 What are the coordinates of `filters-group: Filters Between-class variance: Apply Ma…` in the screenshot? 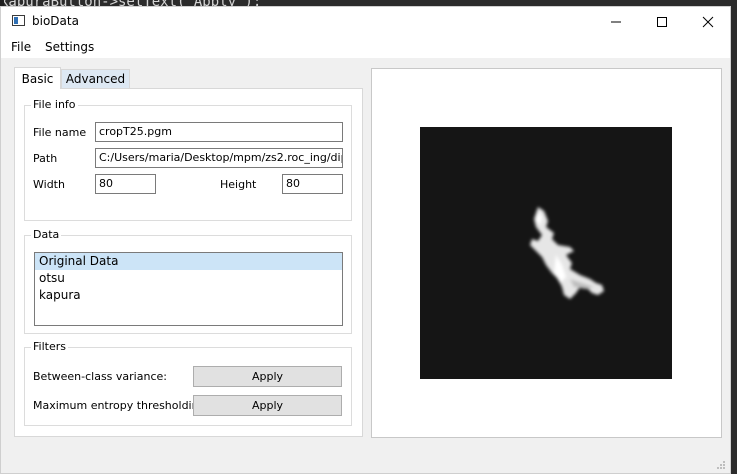 It's located at (188, 383).